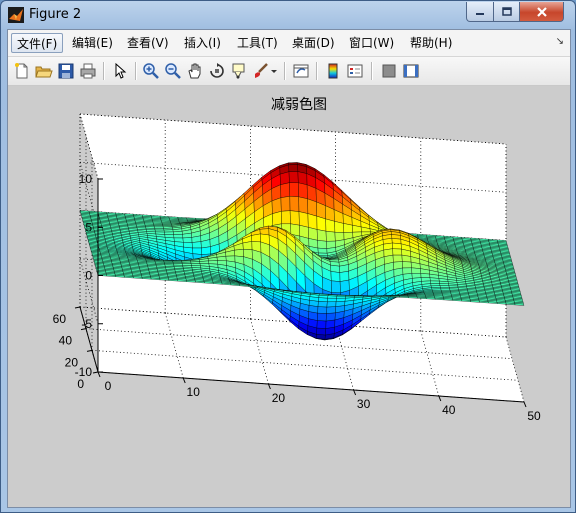 The height and width of the screenshot is (513, 576). Describe the element at coordinates (355, 71) in the screenshot. I see `insert-legend-icon` at that location.